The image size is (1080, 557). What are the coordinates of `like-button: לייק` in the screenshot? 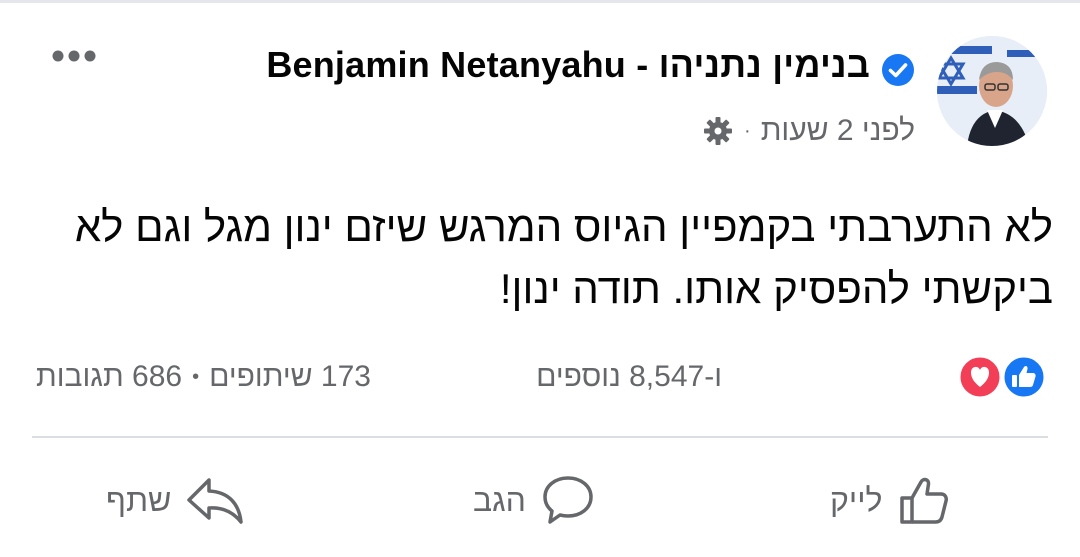 It's located at (891, 500).